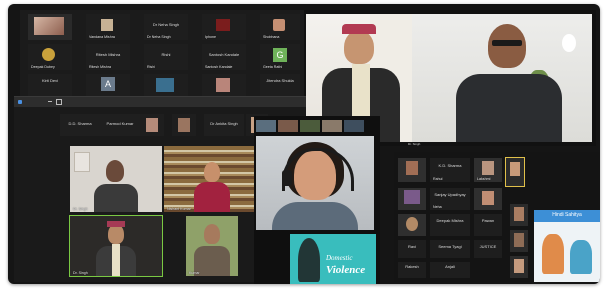  Describe the element at coordinates (116, 260) in the screenshot. I see `participant-scarf` at that location.